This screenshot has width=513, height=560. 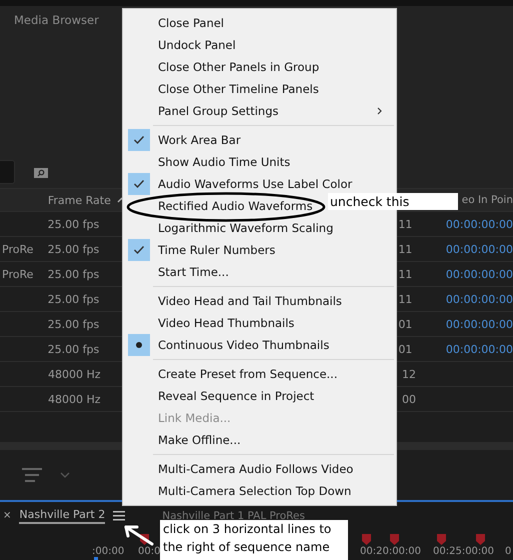 I want to click on menu-item: Multi-Camera Selection Top Down, so click(x=241, y=491).